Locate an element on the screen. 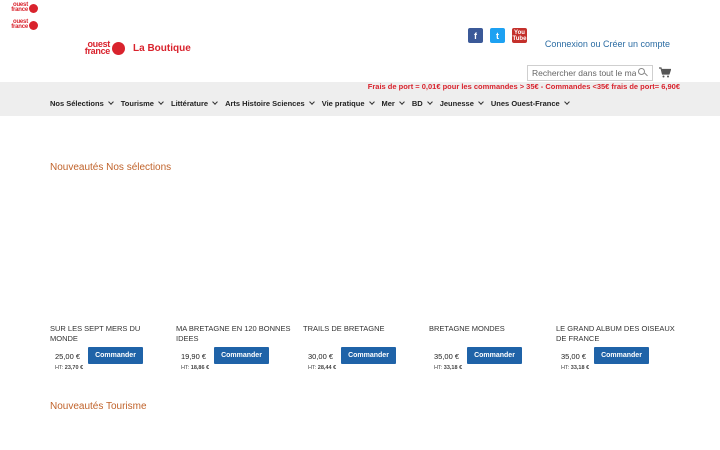 This screenshot has width=720, height=450. youtube-icon: You Tube is located at coordinates (519, 35).